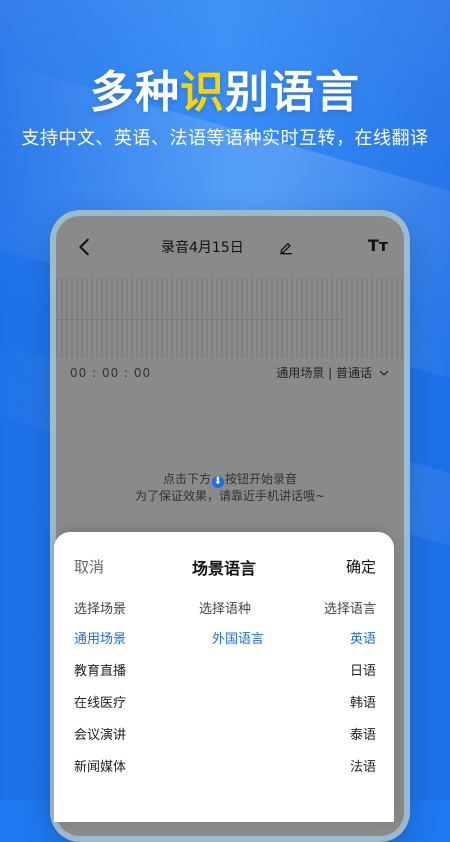  What do you see at coordinates (100, 638) in the screenshot?
I see `selected-scene: 通用场景` at bounding box center [100, 638].